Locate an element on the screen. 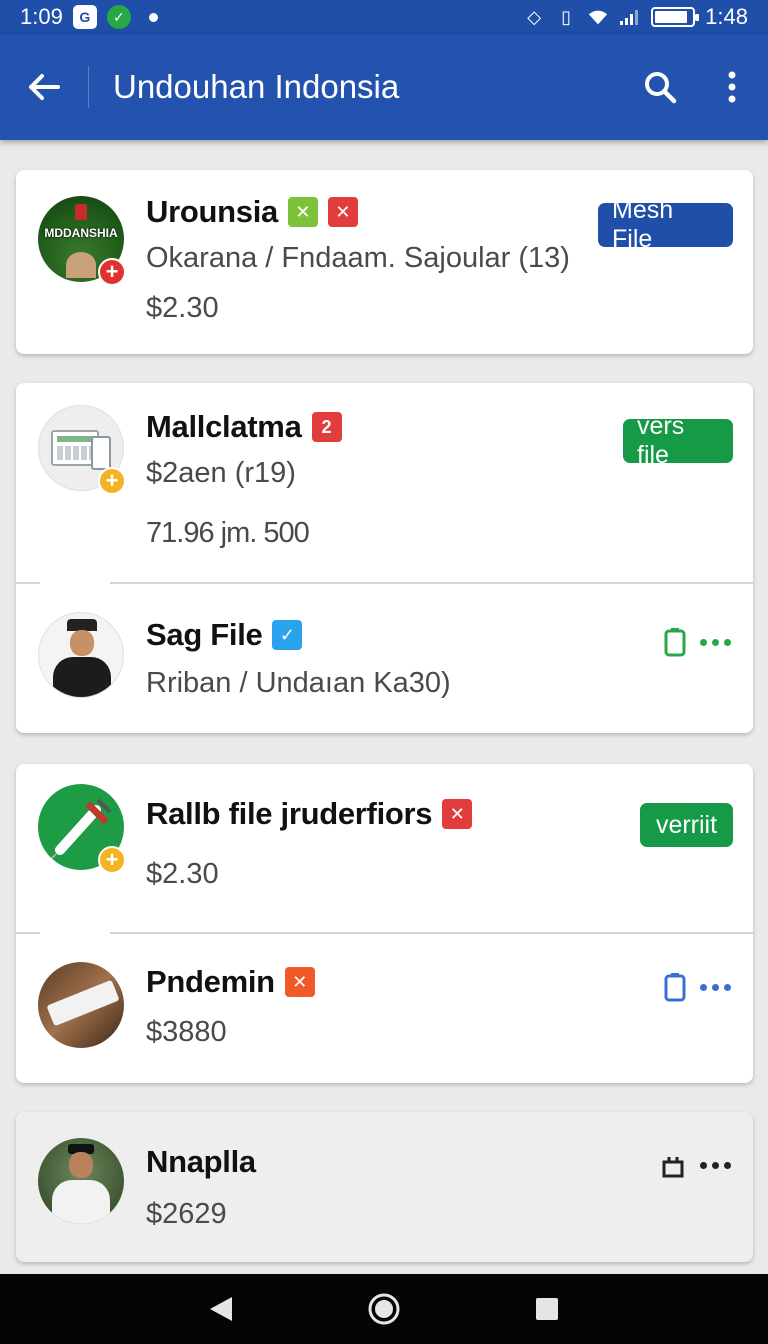 The height and width of the screenshot is (1344, 768). navigation-bar is located at coordinates (384, 1309).